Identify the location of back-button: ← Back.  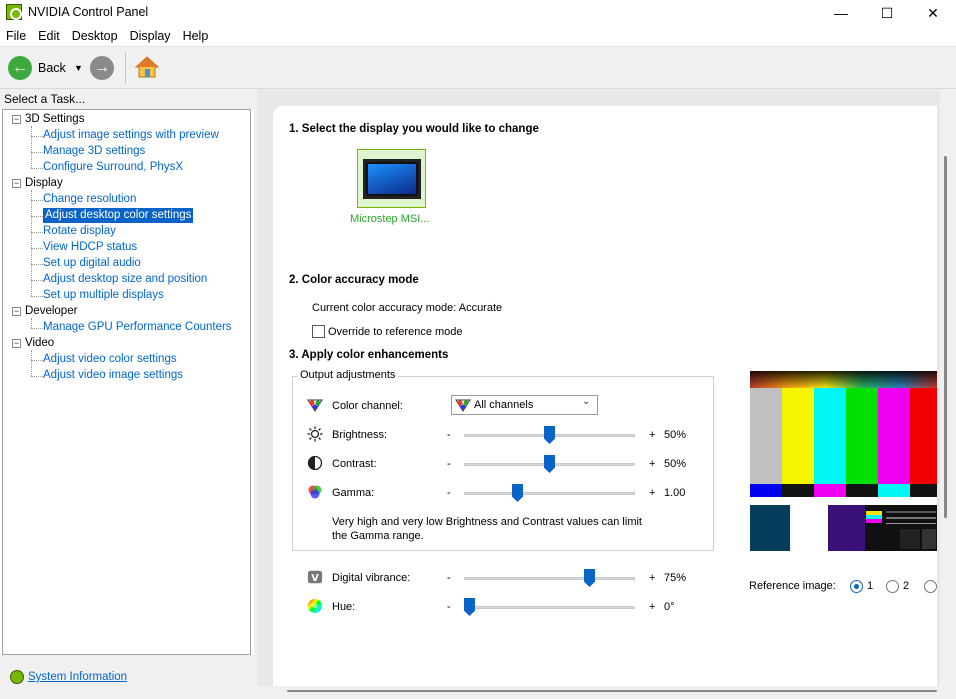
(37, 68).